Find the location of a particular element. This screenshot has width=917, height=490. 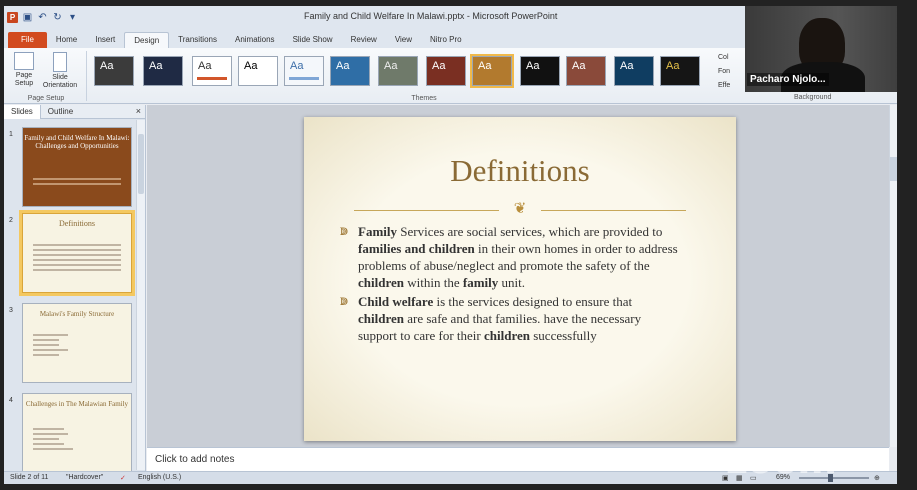

body-text: unit. is located at coordinates (511, 282).